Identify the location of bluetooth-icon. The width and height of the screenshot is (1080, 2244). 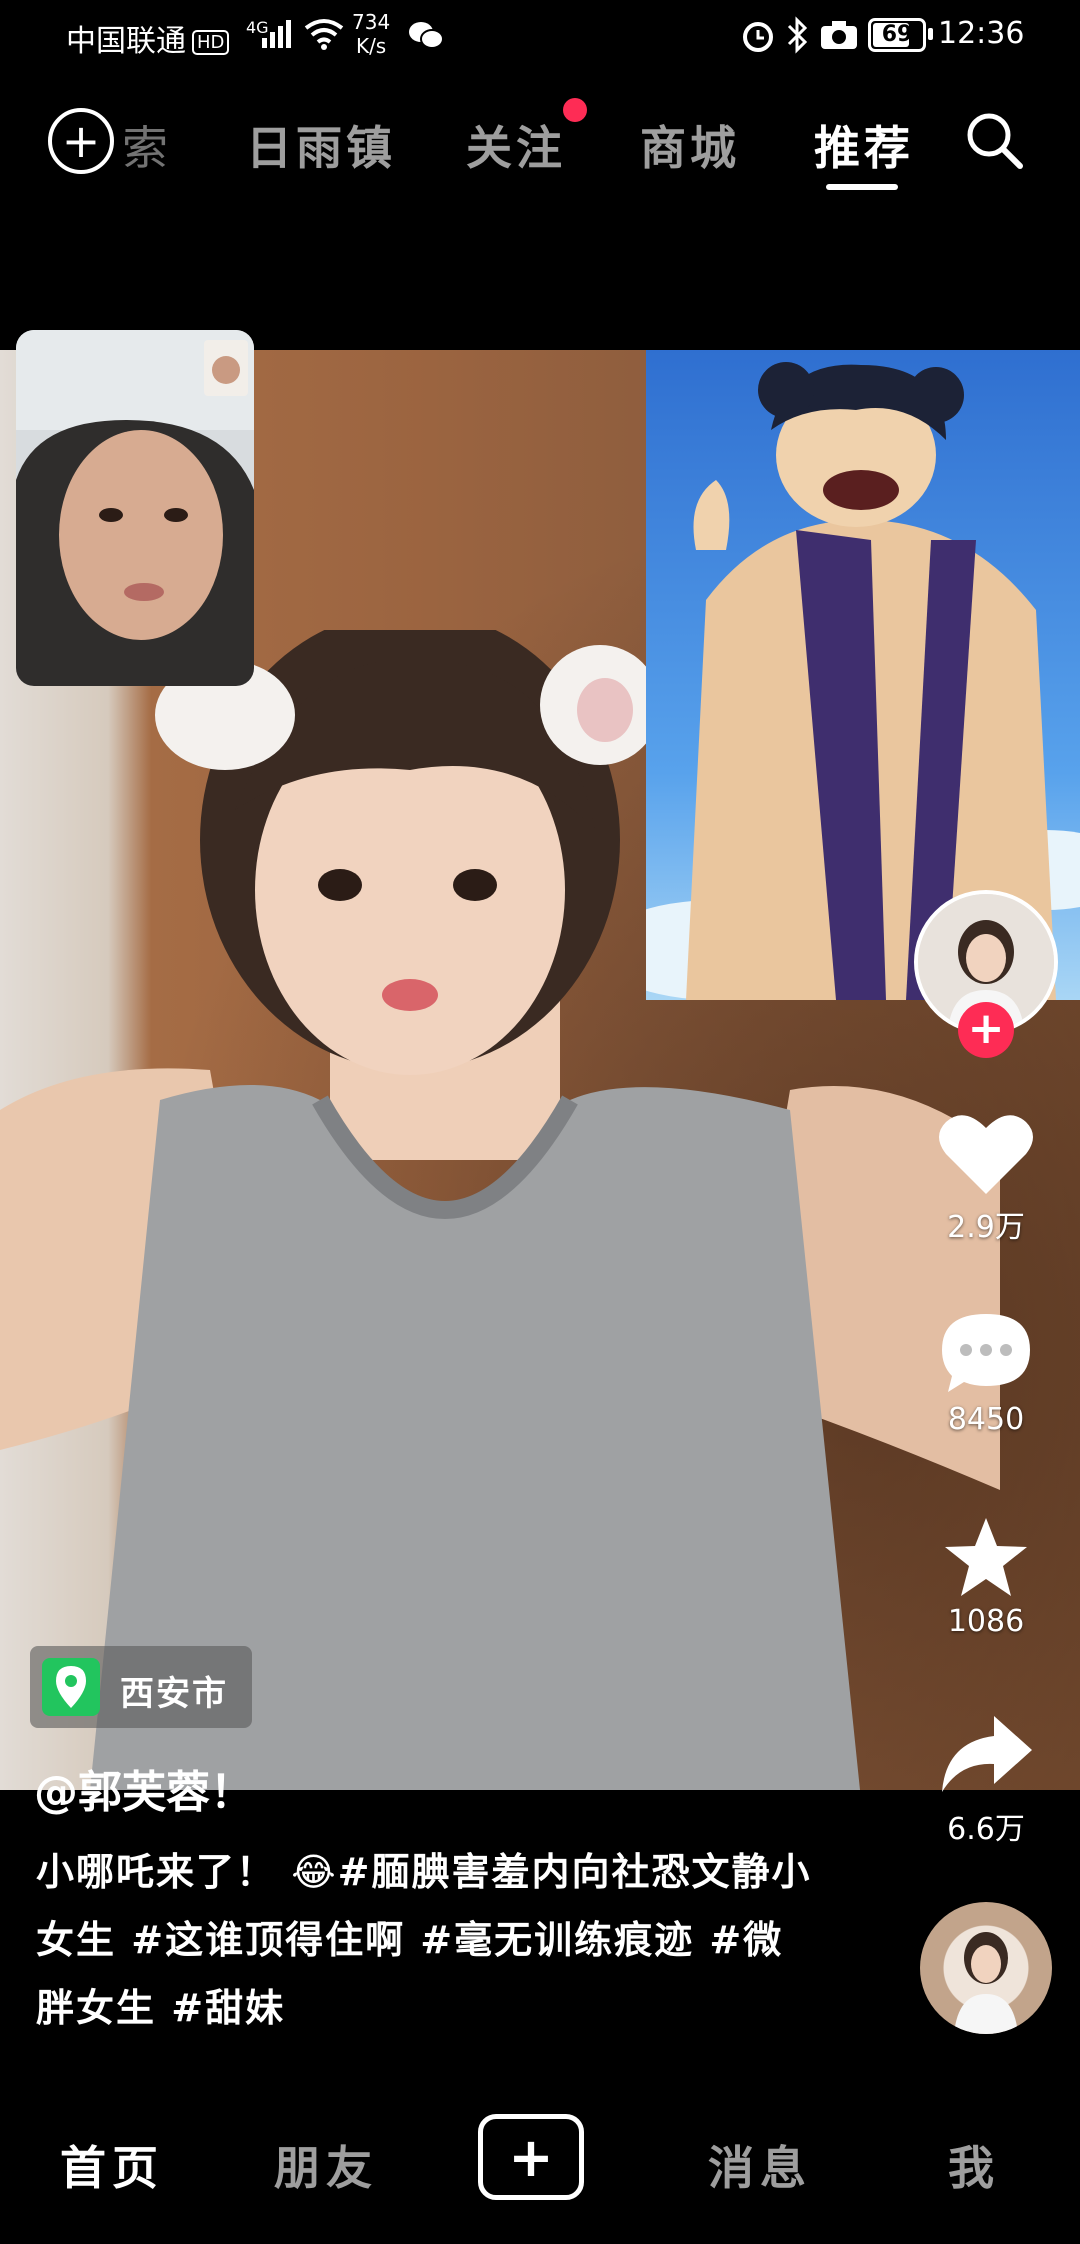
(797, 35).